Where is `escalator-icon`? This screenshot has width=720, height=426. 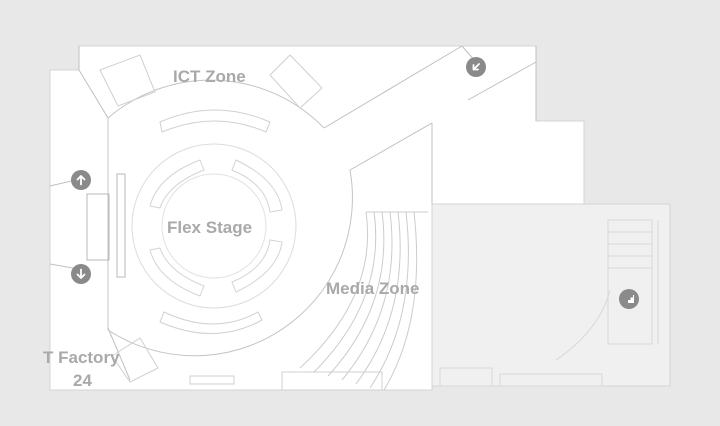 escalator-icon is located at coordinates (629, 299).